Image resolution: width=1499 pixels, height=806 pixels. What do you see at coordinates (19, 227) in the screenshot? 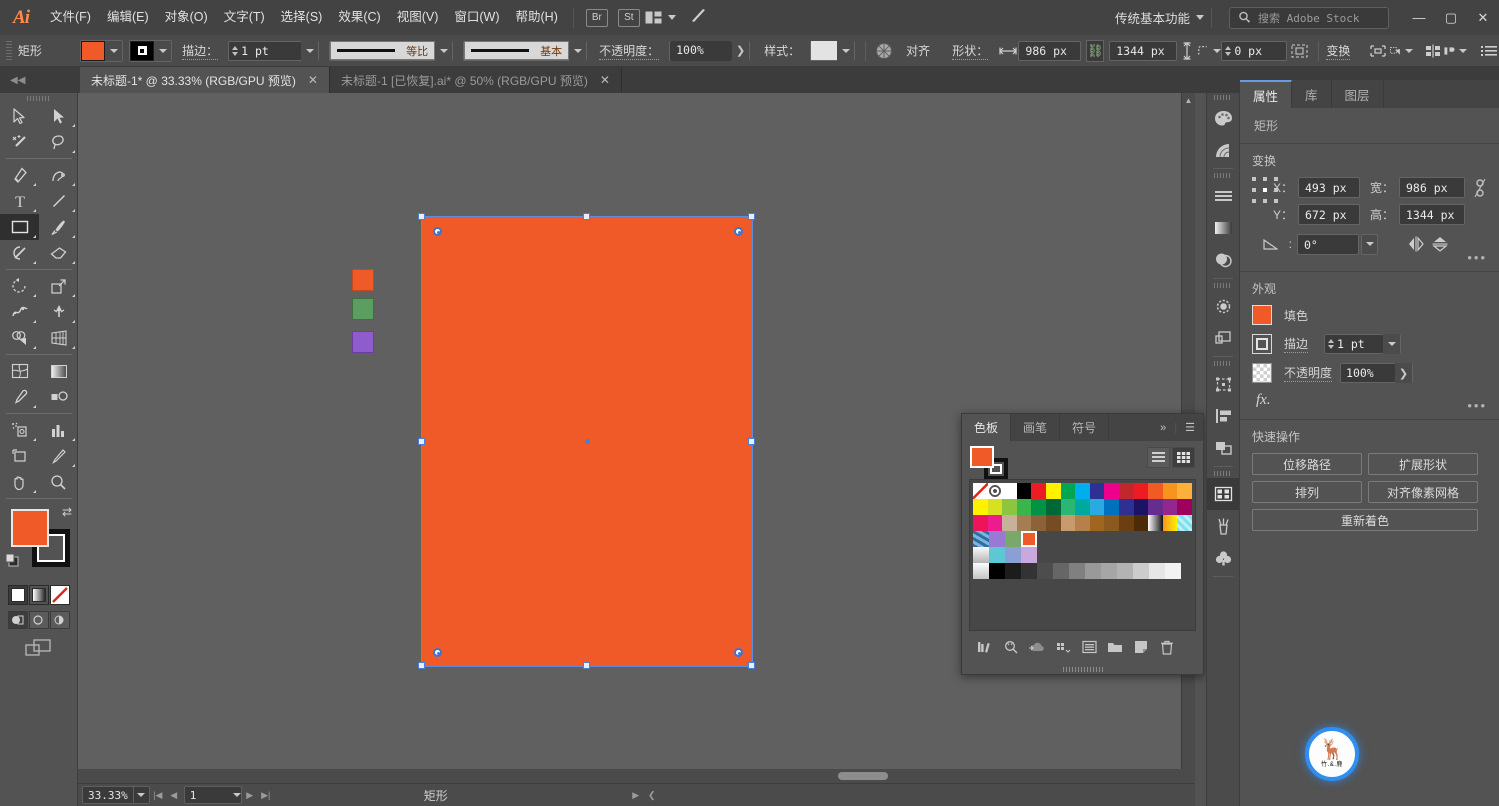
I see `rectangle-tool` at bounding box center [19, 227].